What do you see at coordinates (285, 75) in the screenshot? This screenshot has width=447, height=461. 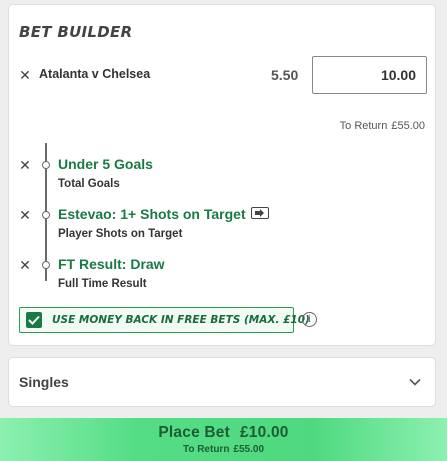 I see `odds-value: 5.50` at bounding box center [285, 75].